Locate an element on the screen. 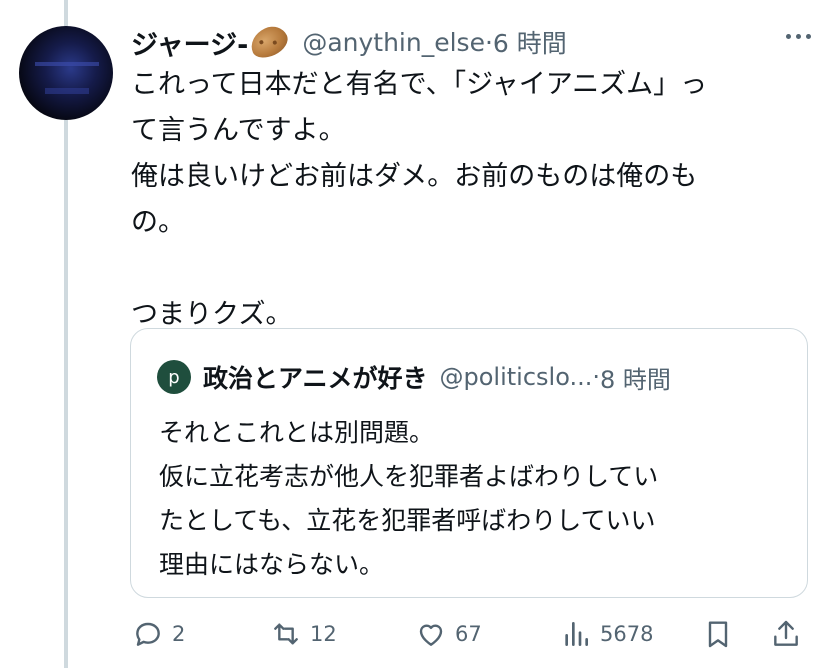  repost-button: 12 is located at coordinates (303, 634).